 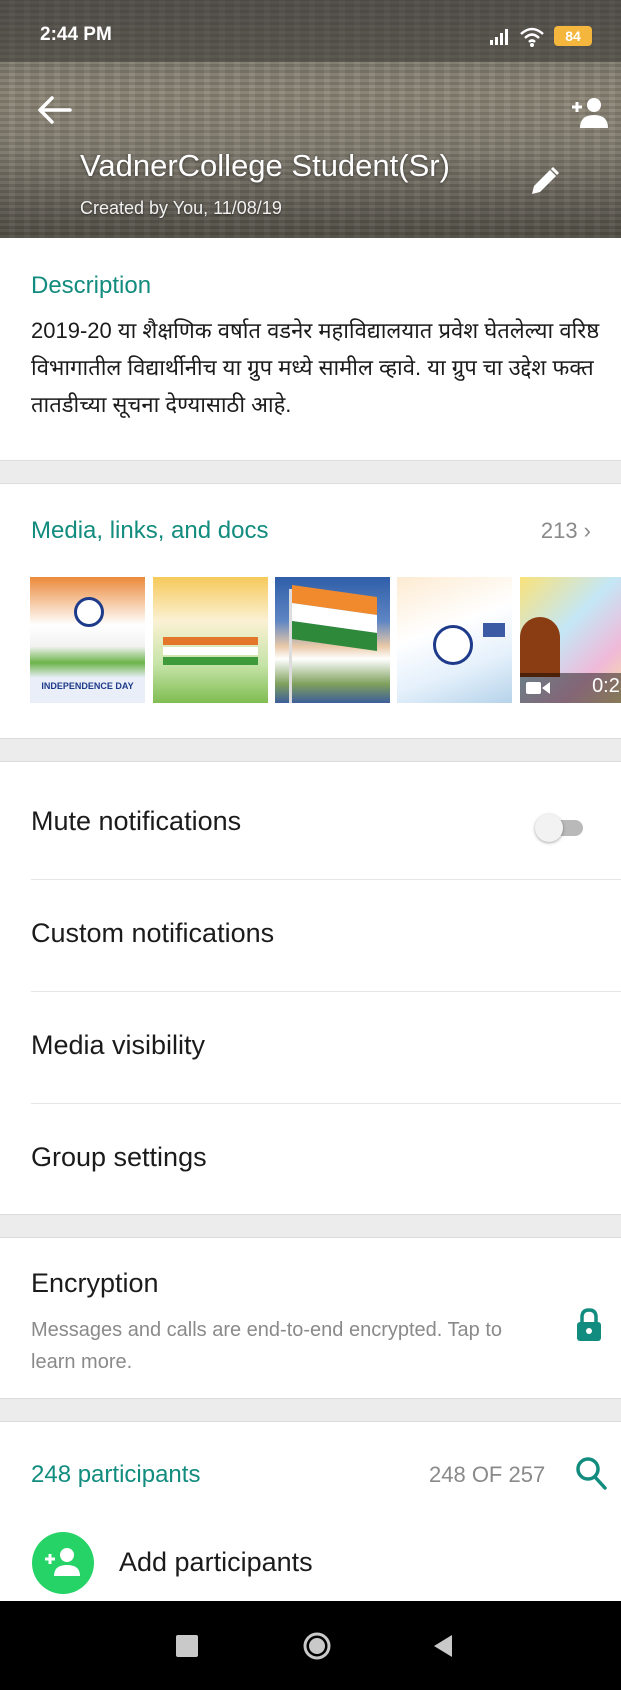 What do you see at coordinates (87, 640) in the screenshot?
I see `media-thumbnail: INDEPENDENCE DAY` at bounding box center [87, 640].